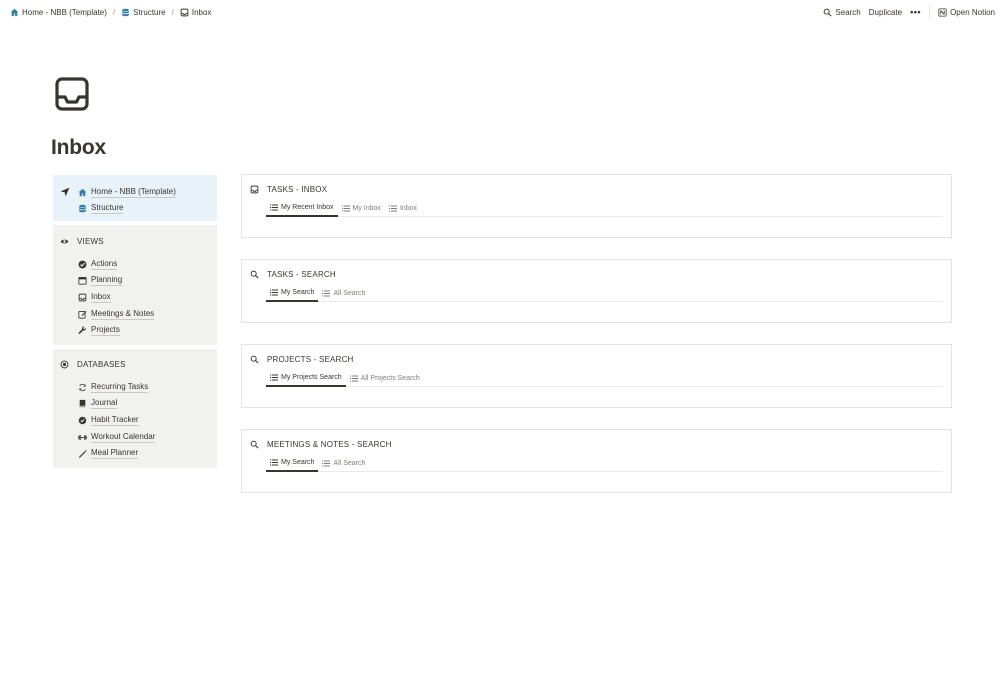 The image size is (1005, 683). I want to click on panel-title: TASKS - INBOX, so click(288, 189).